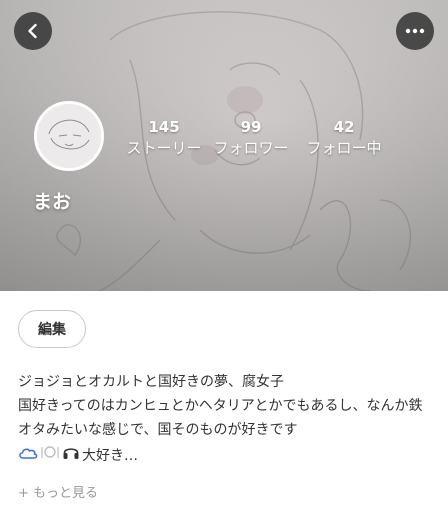 The image size is (448, 512). I want to click on headphones-icon, so click(71, 456).